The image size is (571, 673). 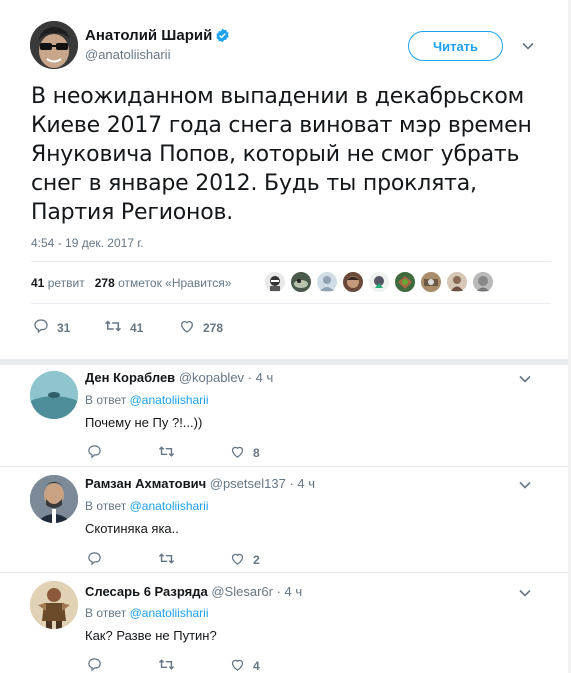 I want to click on reply-text: Как? Разве не Путин?, so click(x=151, y=635).